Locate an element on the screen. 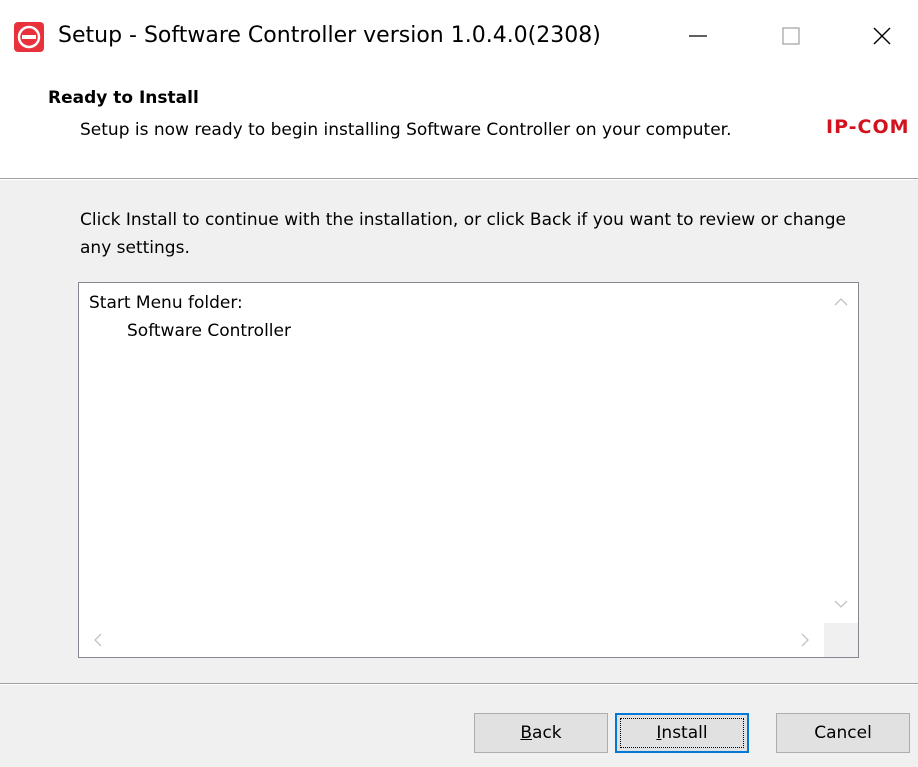  horizontal-scrollbar is located at coordinates (451, 640).